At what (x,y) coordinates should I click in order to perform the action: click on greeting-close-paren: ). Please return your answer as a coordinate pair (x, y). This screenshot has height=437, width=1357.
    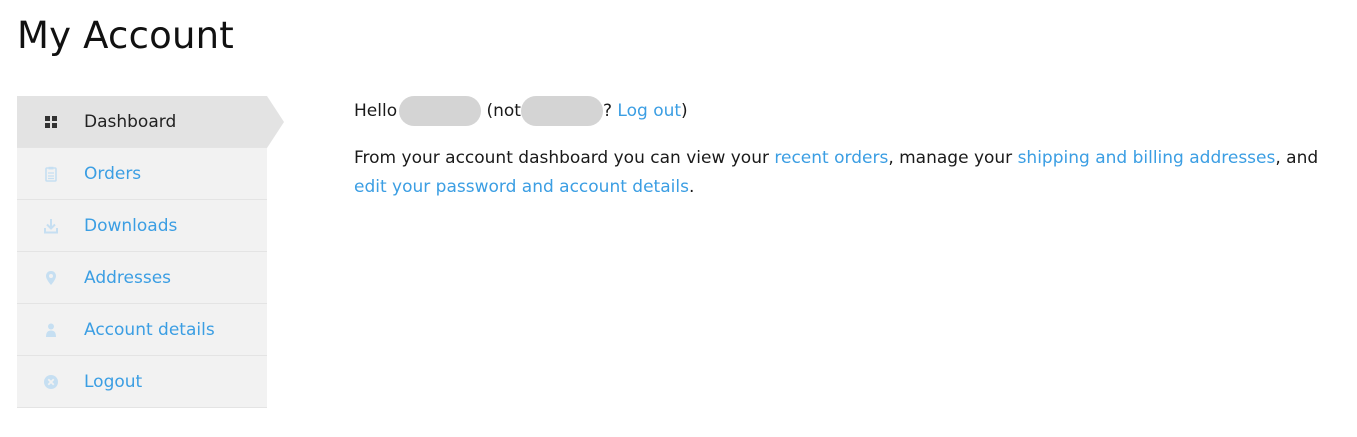
    Looking at the image, I should click on (684, 111).